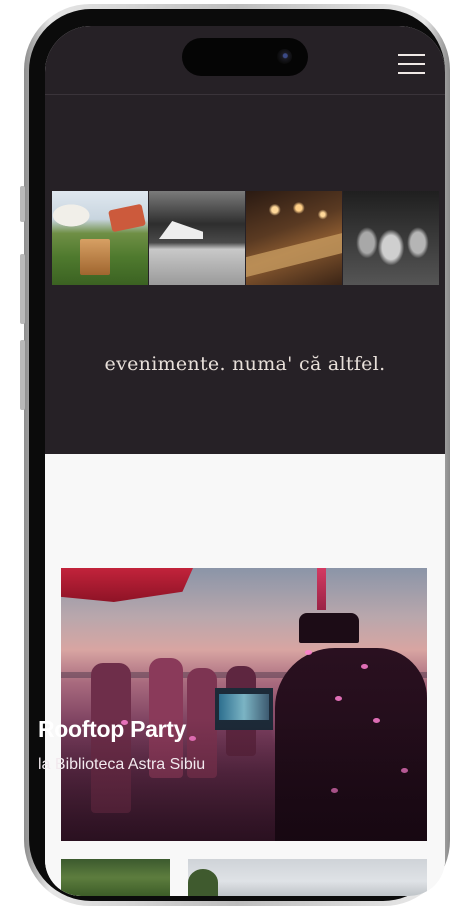 This screenshot has height=910, width=461. What do you see at coordinates (321, 589) in the screenshot?
I see `pole-shape` at bounding box center [321, 589].